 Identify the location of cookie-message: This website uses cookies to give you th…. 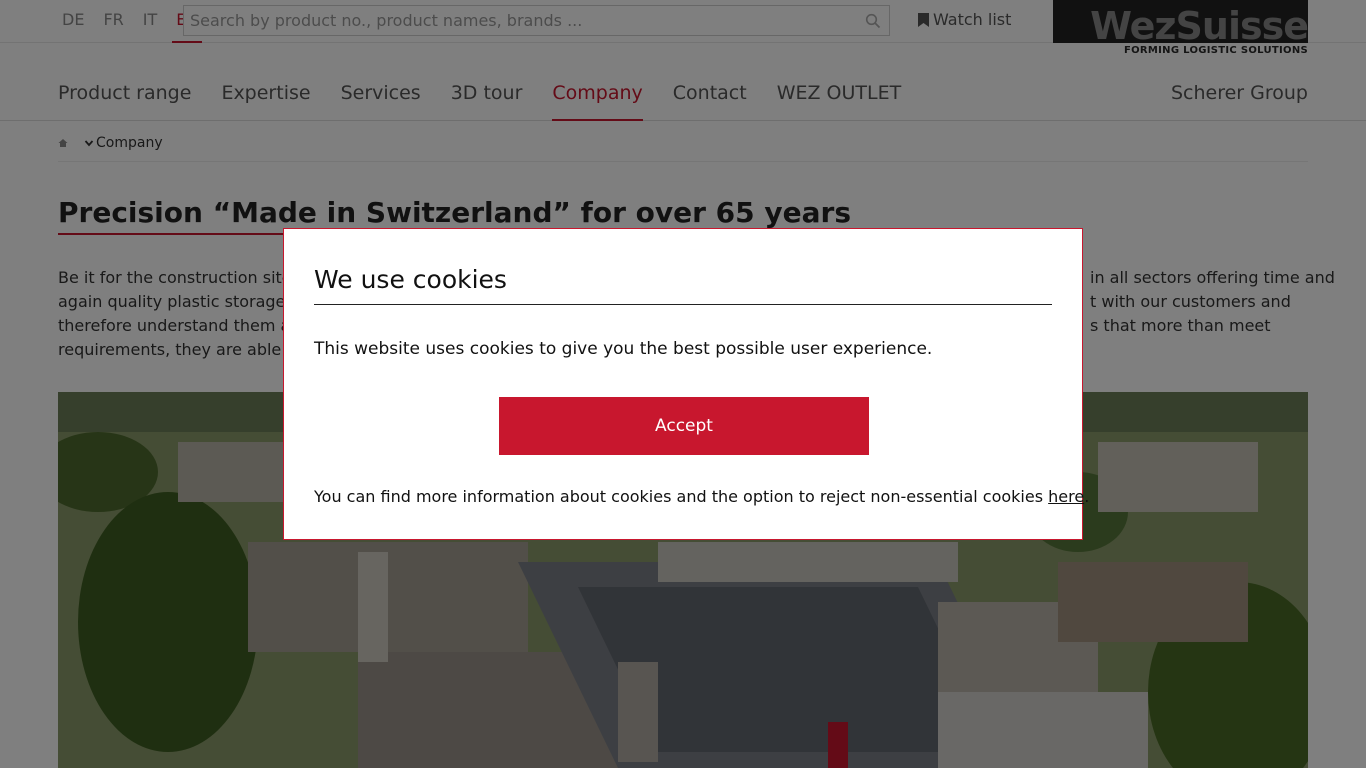
(623, 349).